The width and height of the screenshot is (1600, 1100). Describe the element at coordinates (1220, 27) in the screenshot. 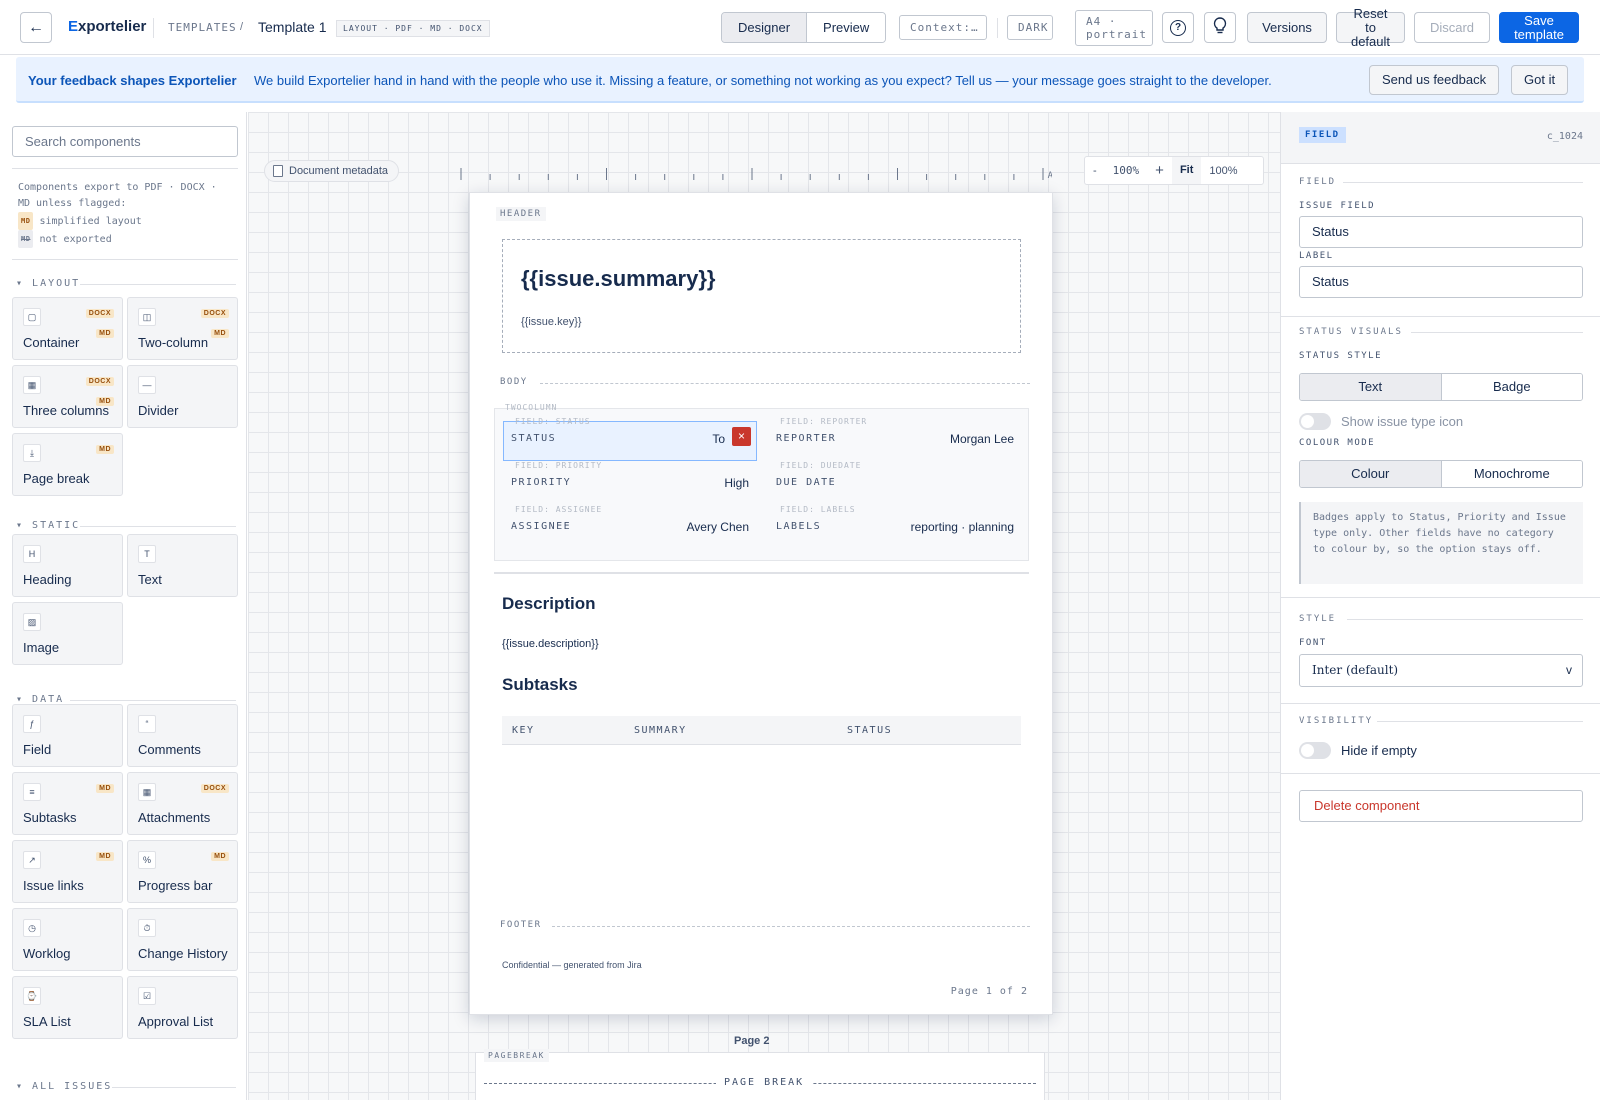

I see `tips-button` at that location.